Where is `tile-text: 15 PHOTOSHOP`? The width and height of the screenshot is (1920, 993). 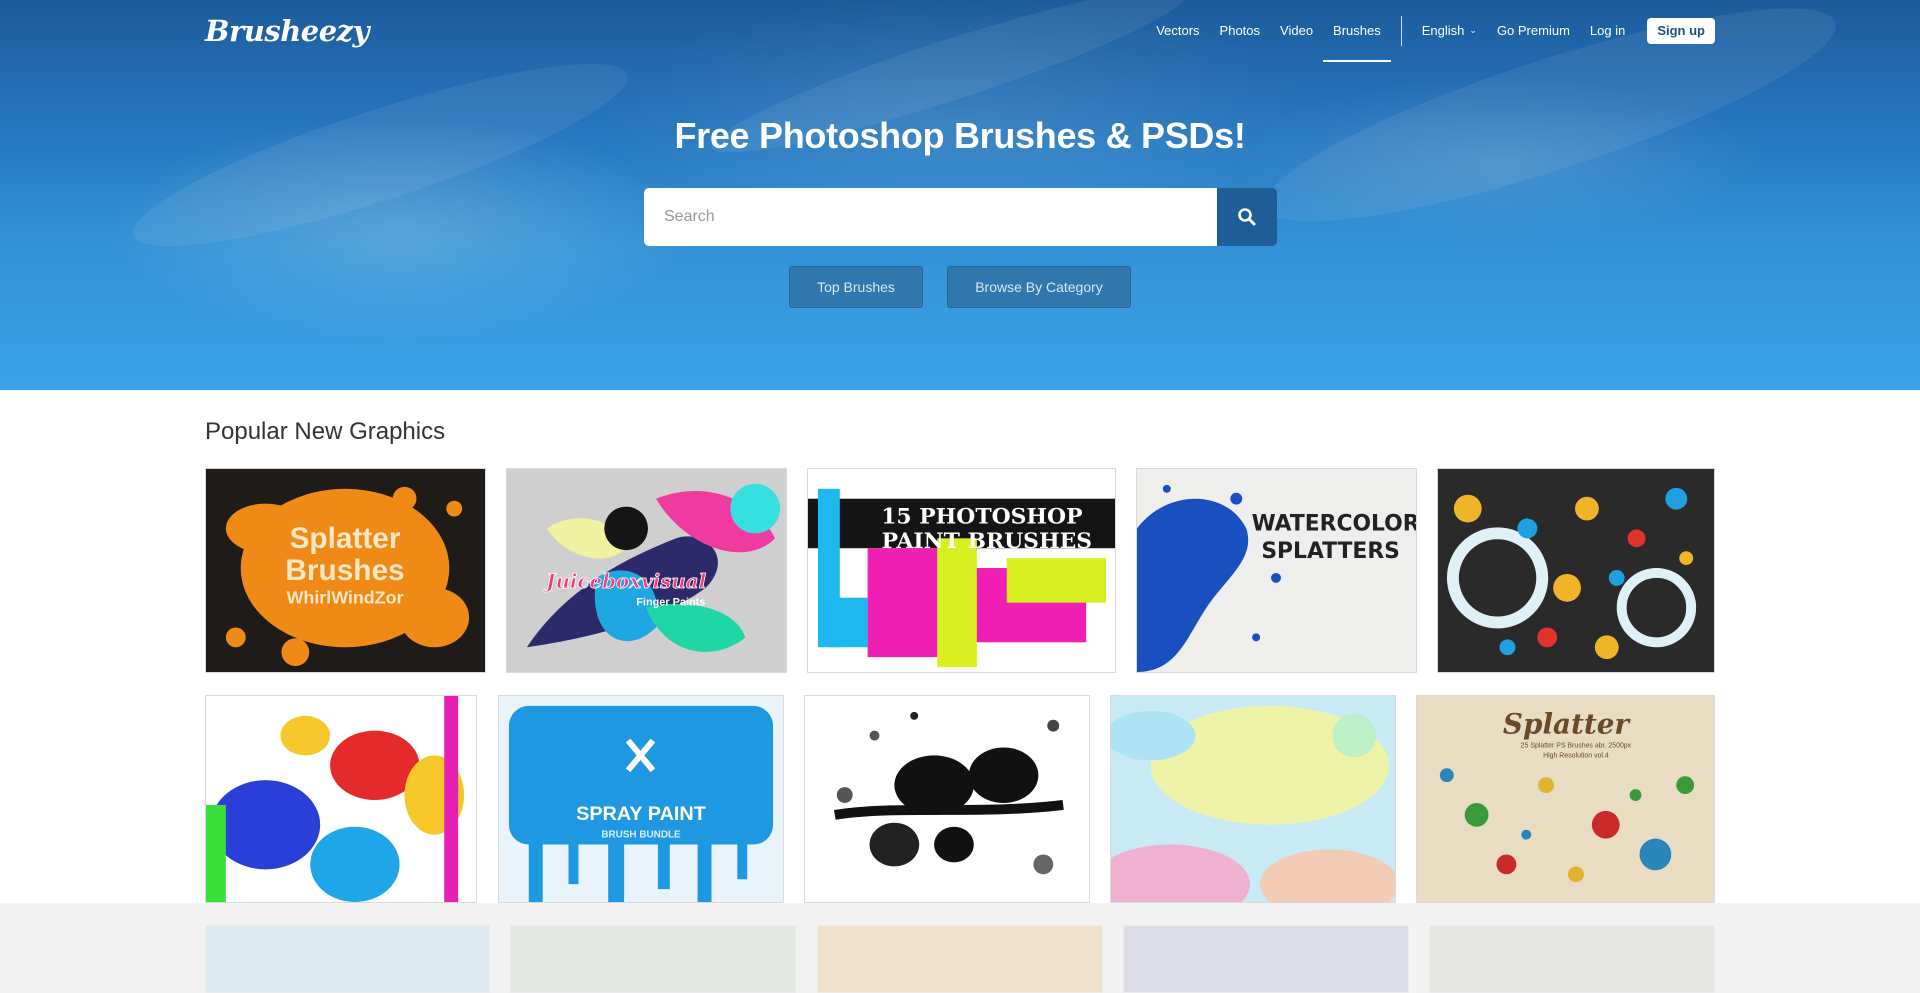
tile-text: 15 PHOTOSHOP is located at coordinates (981, 516).